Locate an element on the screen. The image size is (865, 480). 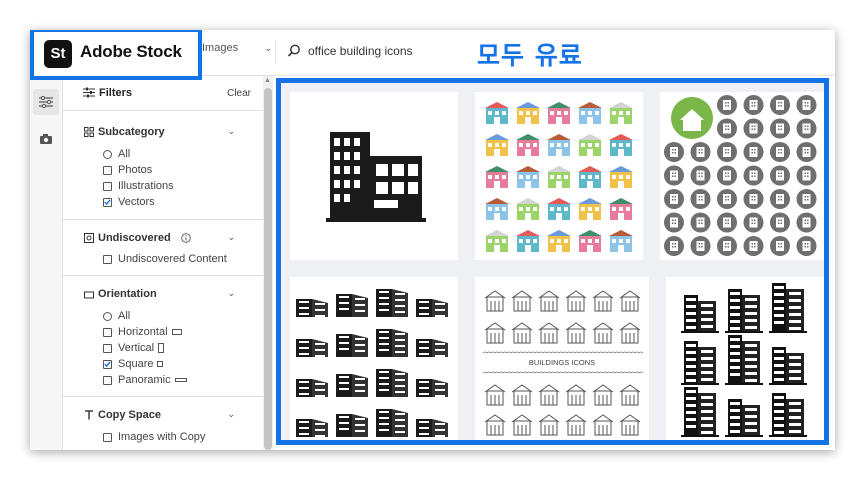
scroll-up-arrow-icon: ▲ is located at coordinates (267, 80).